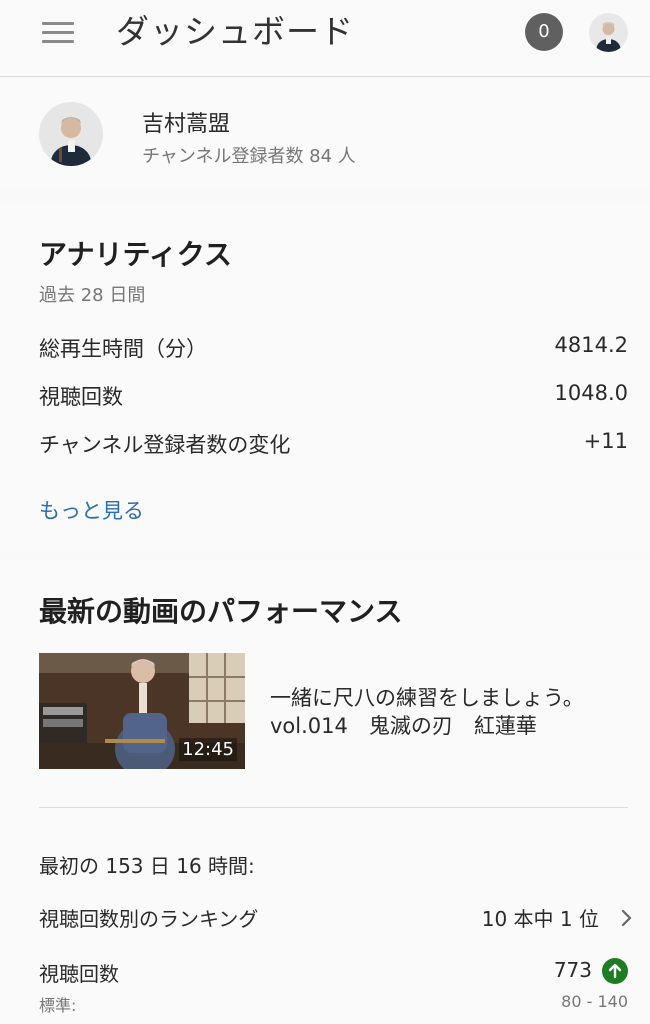 This screenshot has width=650, height=1024. What do you see at coordinates (58, 34) in the screenshot?
I see `menu-icon` at bounding box center [58, 34].